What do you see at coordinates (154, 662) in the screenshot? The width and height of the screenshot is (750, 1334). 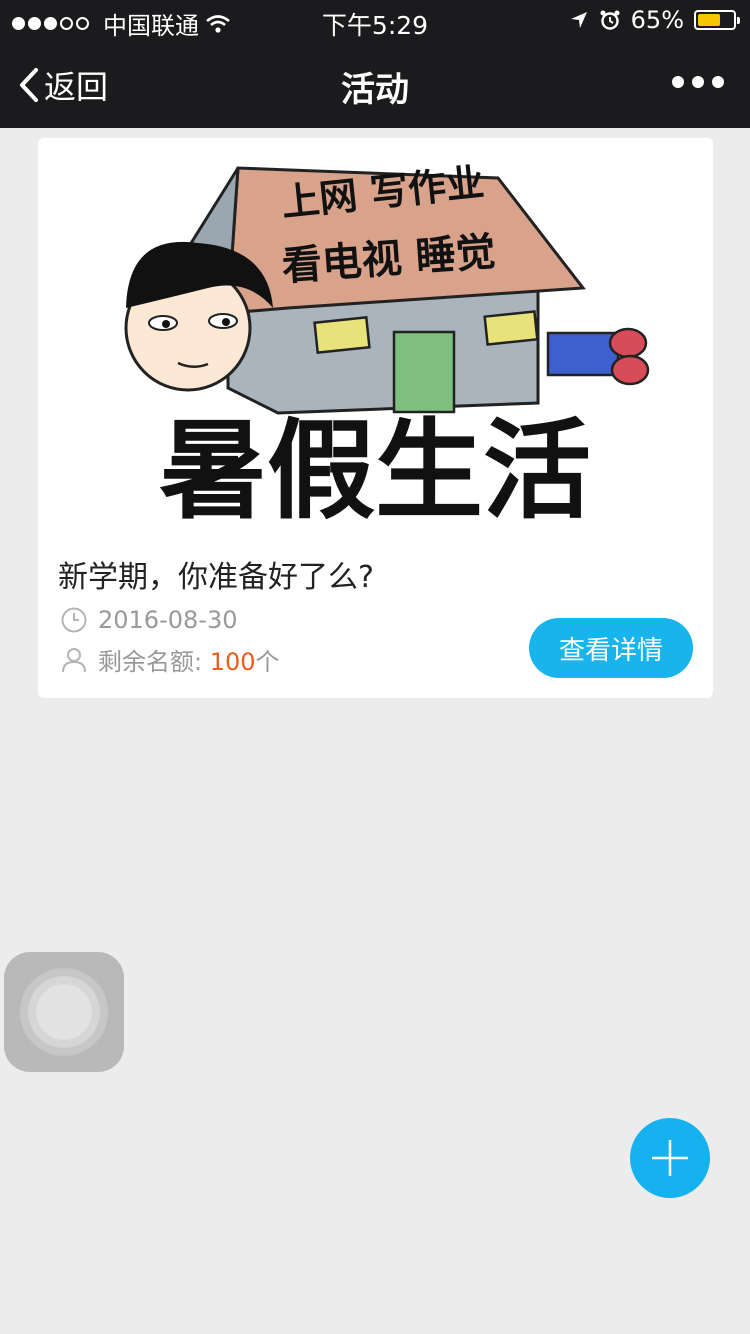 I see `quota-label: 剩余名额:` at bounding box center [154, 662].